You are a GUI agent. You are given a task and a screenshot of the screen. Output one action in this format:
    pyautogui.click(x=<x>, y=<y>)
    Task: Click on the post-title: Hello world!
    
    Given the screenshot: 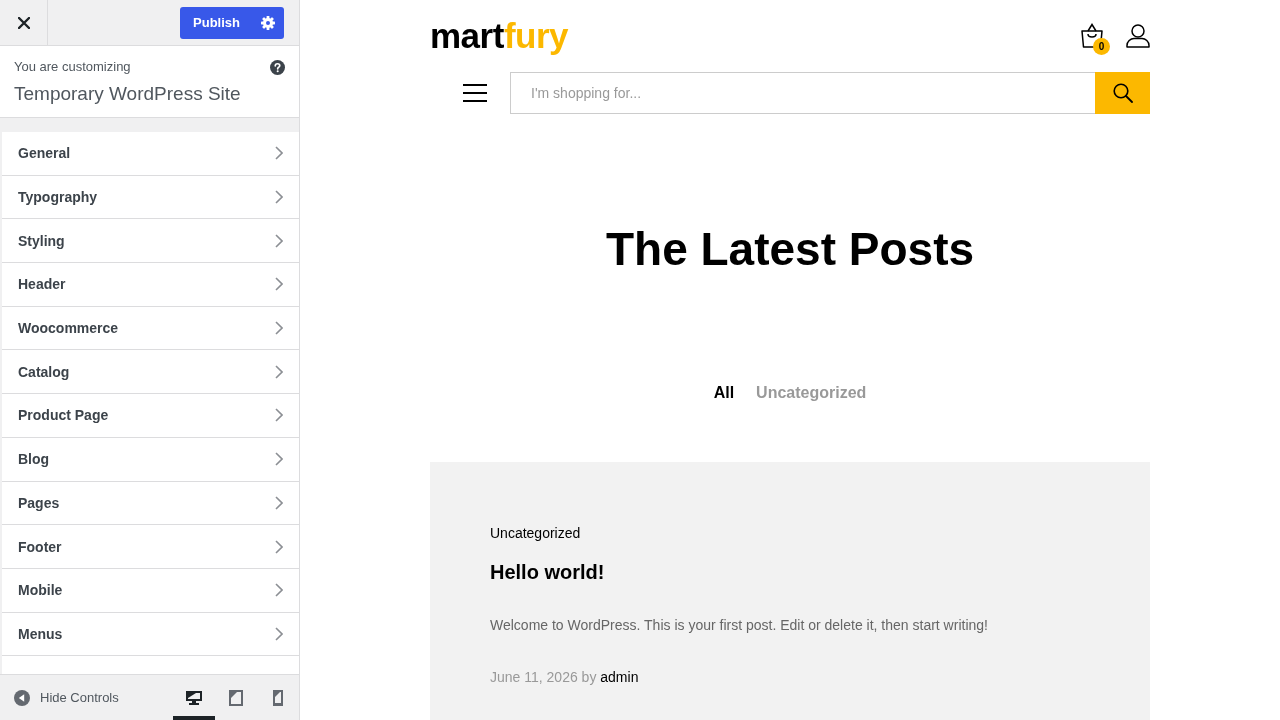 What is the action you would take?
    pyautogui.click(x=790, y=572)
    